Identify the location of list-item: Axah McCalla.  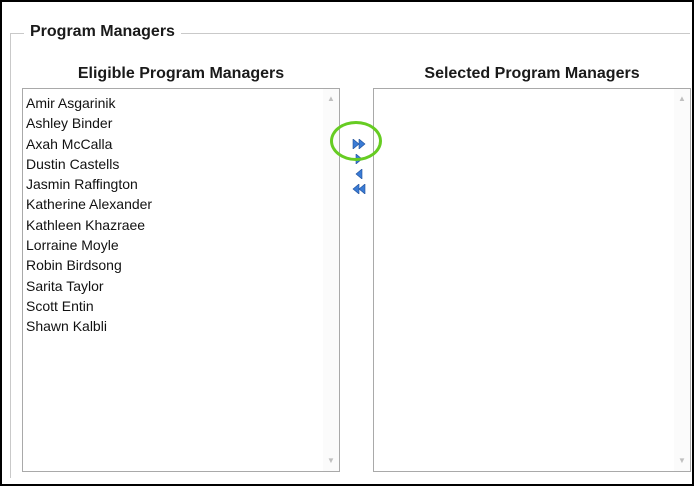
(173, 144).